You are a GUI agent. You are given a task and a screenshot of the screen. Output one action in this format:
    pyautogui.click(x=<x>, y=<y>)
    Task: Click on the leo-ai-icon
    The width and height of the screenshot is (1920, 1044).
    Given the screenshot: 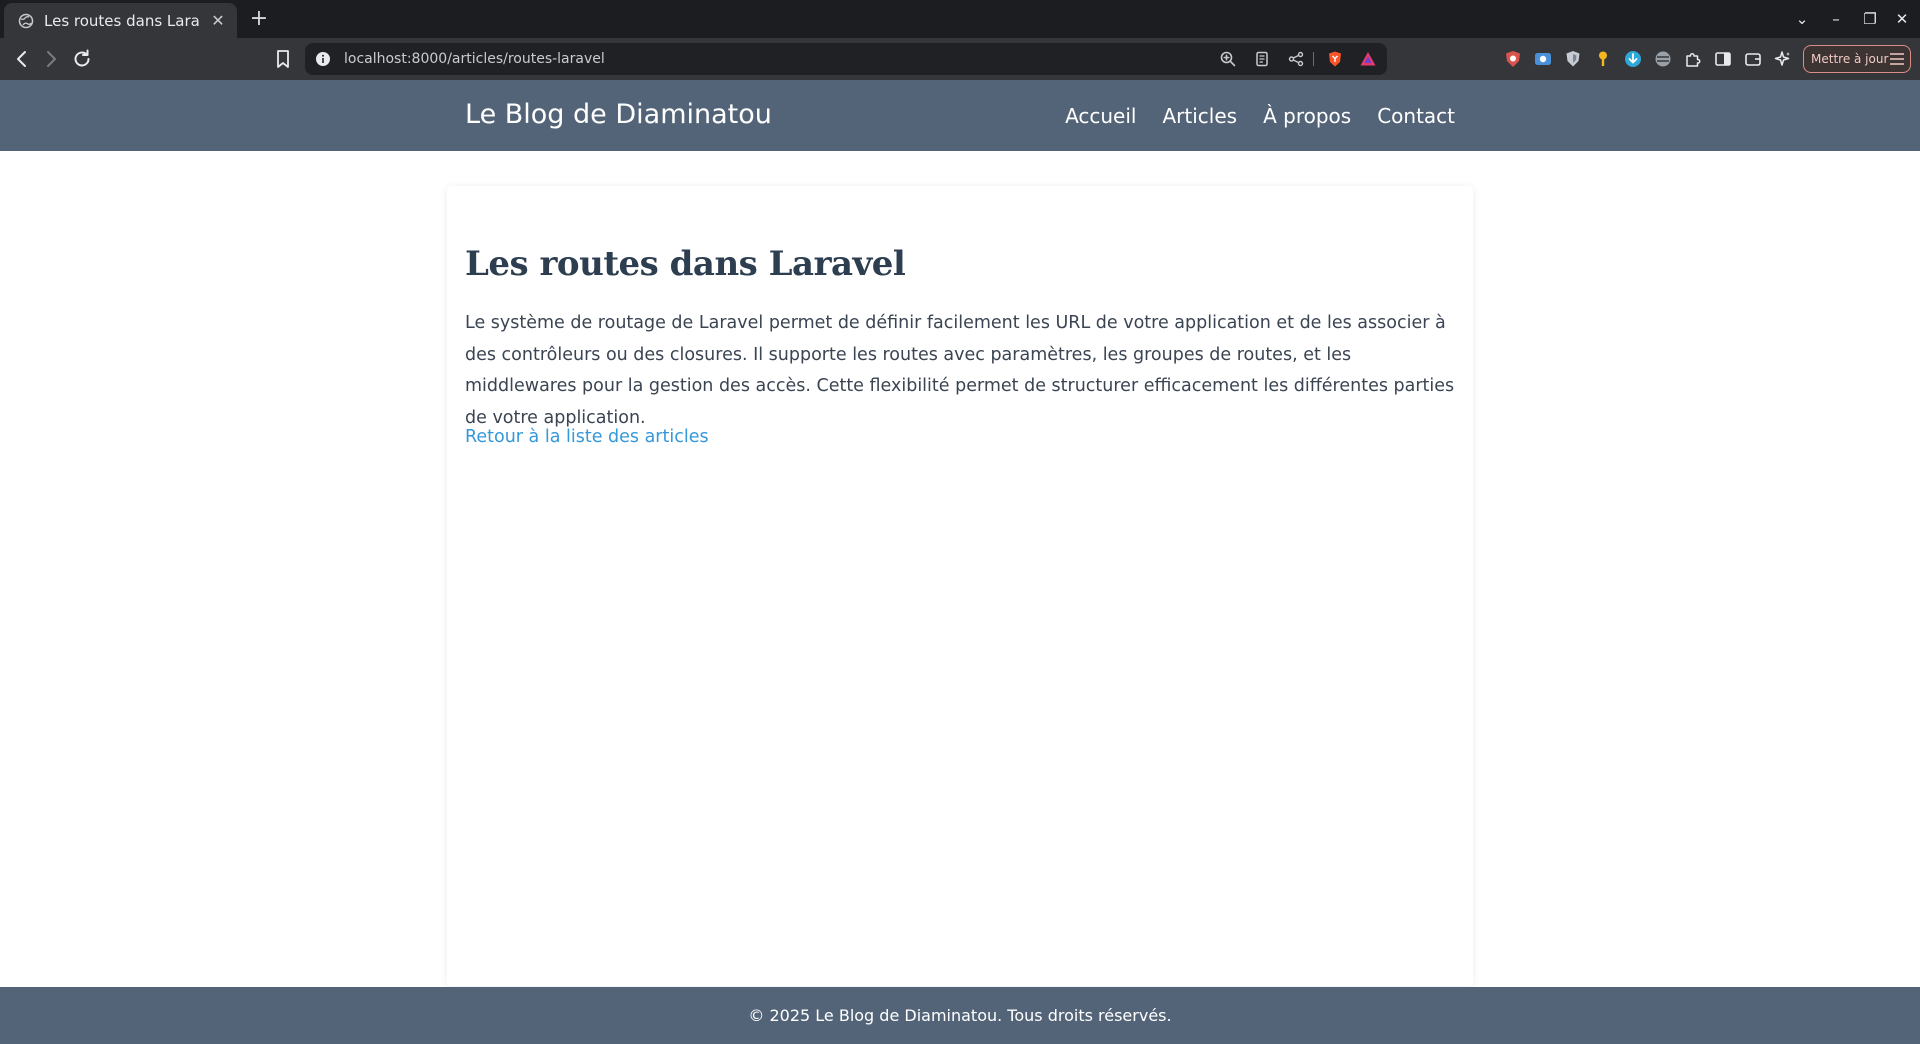 What is the action you would take?
    pyautogui.click(x=1783, y=59)
    